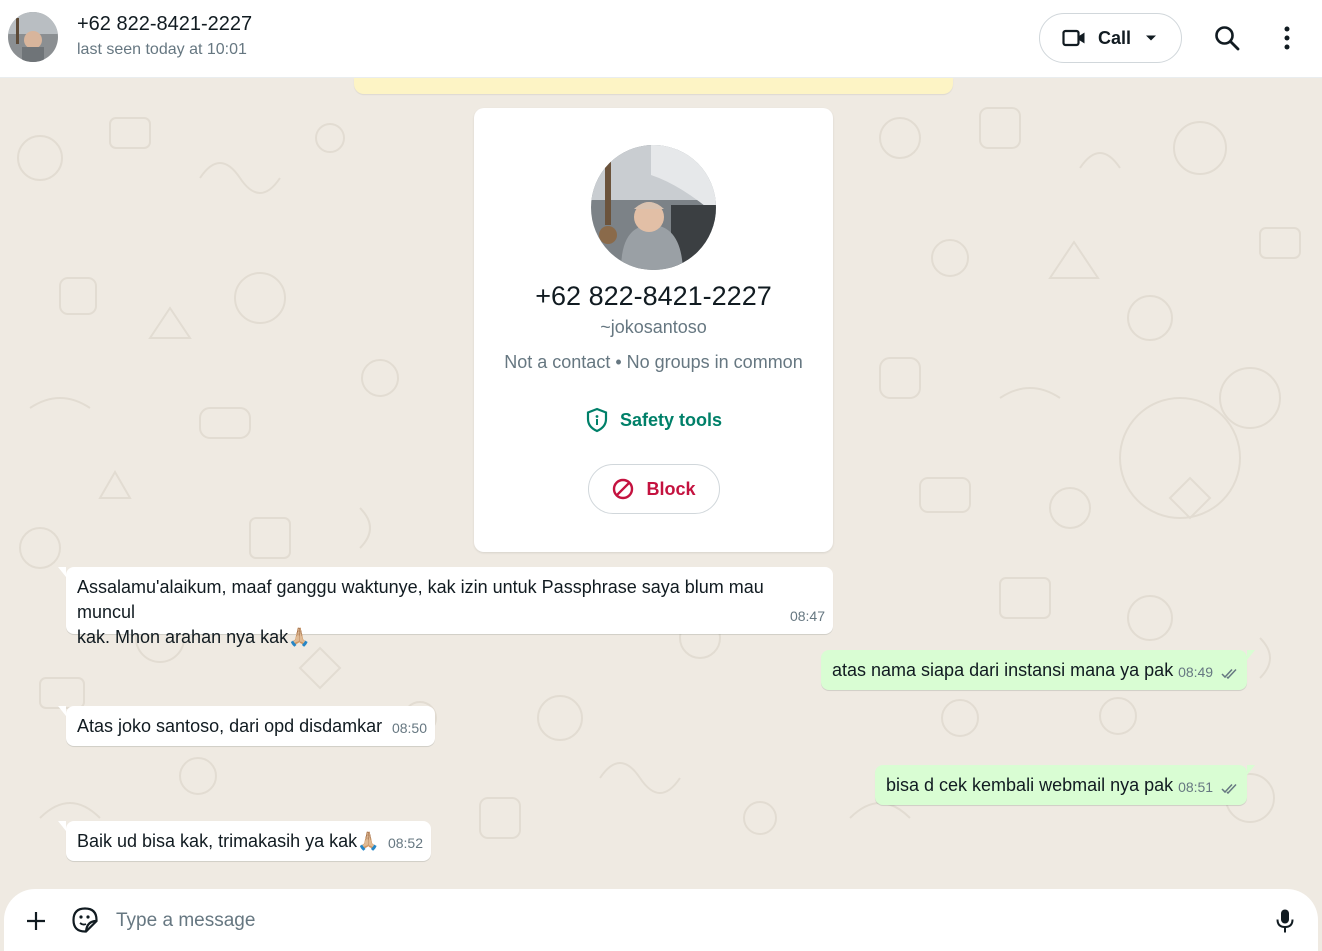 The image size is (1322, 951). Describe the element at coordinates (194, 637) in the screenshot. I see `message-text-line: kak. Mhon arahan nya kak🙏🏼` at that location.